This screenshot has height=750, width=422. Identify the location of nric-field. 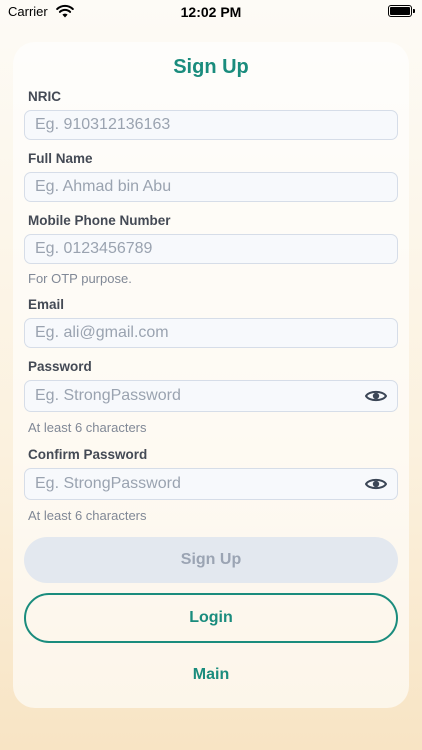
(211, 125).